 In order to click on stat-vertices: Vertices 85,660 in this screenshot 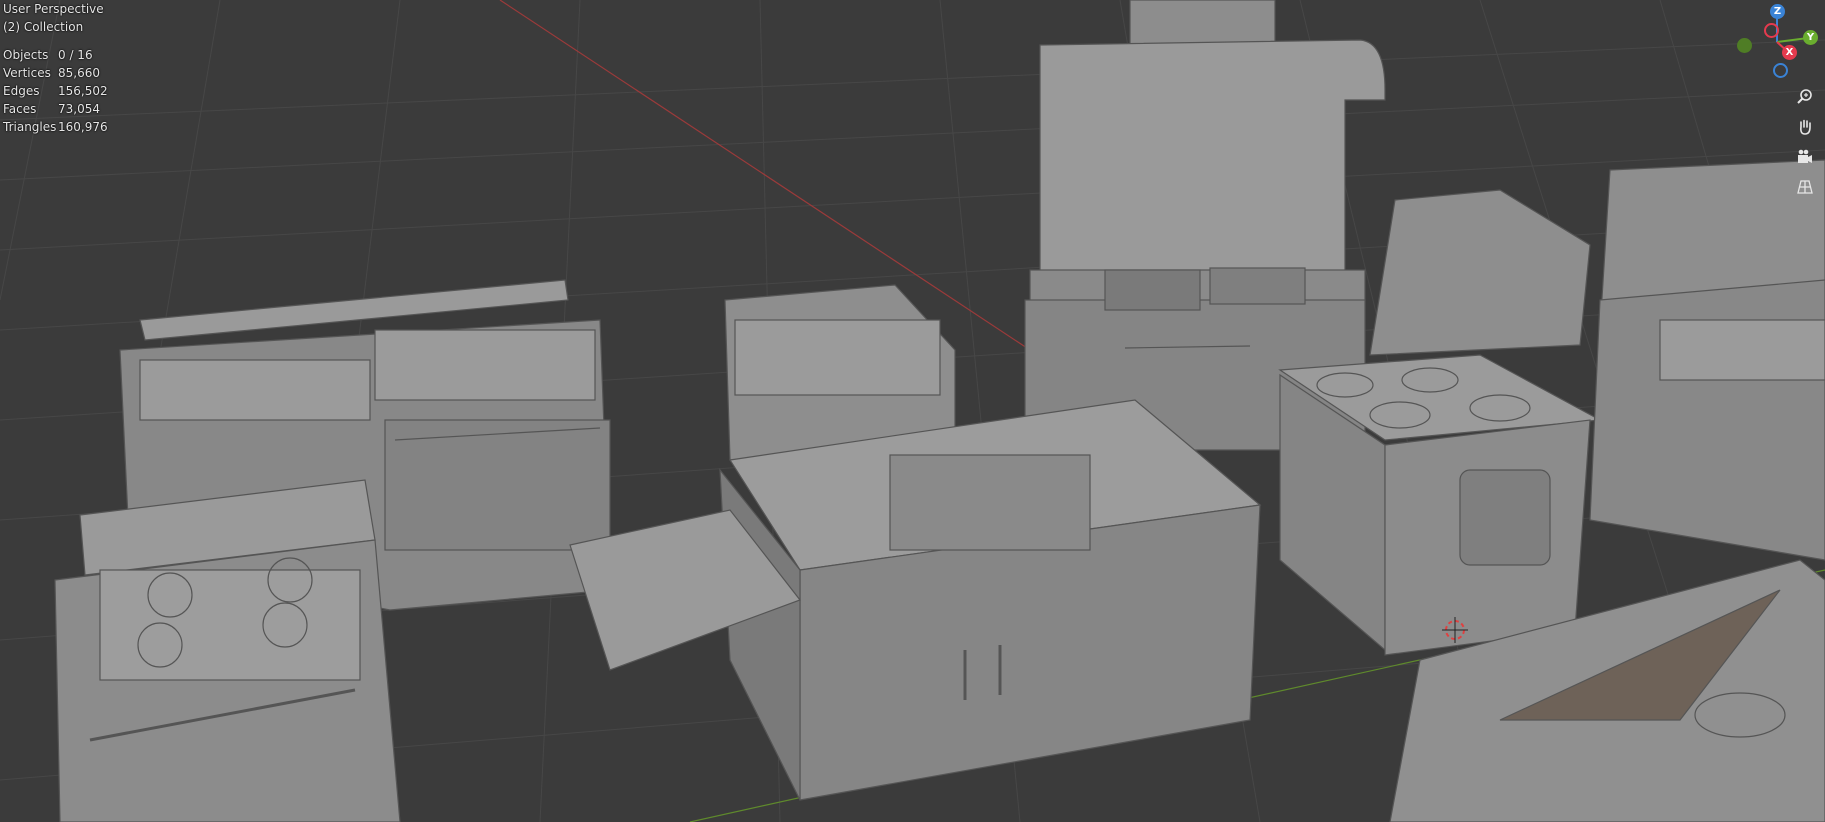, I will do `click(51, 73)`.